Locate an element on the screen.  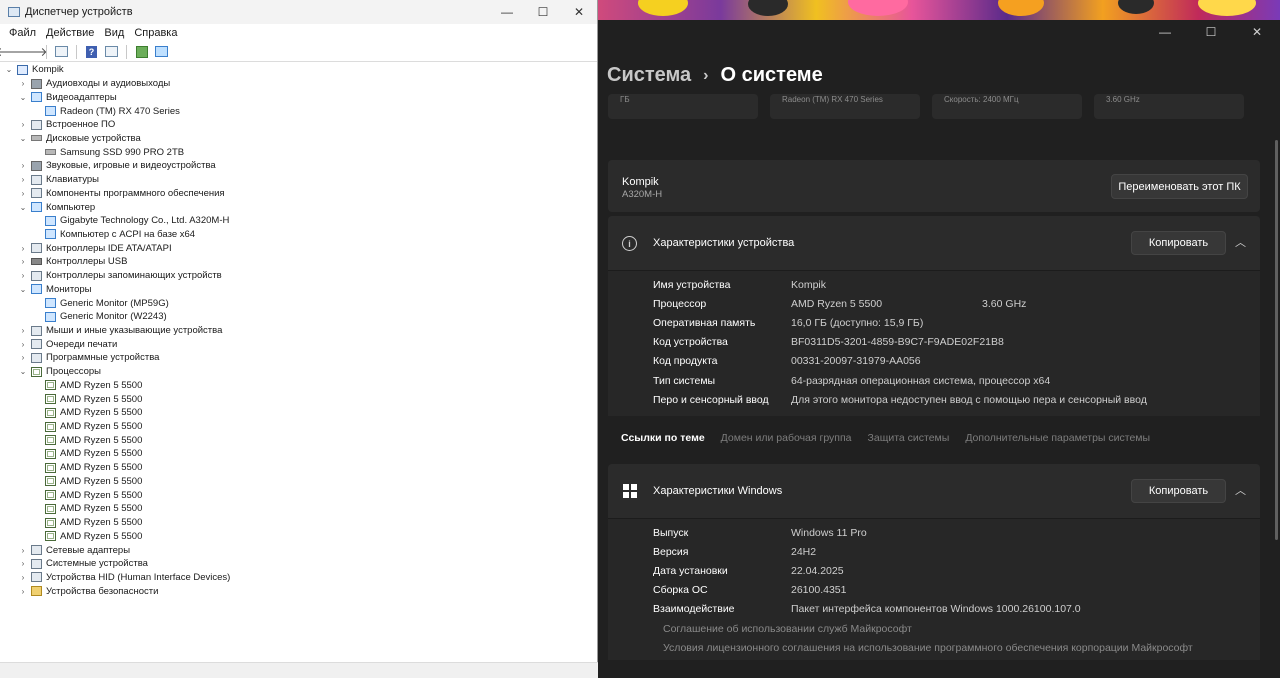
link-advanced-system-settings: Дополнительные параметры системы is located at coordinates (1057, 438).